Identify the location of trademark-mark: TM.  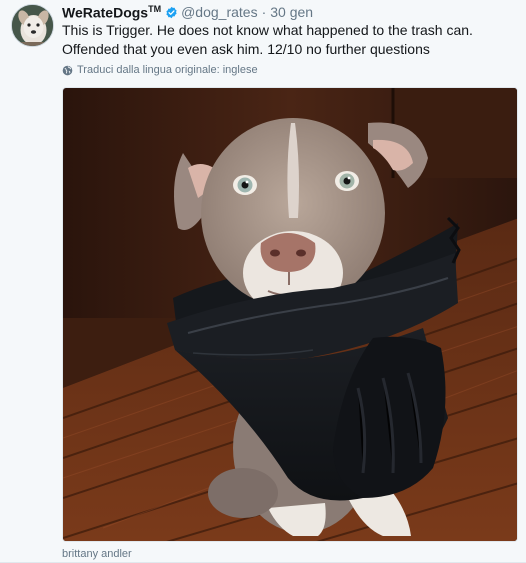
(155, 8).